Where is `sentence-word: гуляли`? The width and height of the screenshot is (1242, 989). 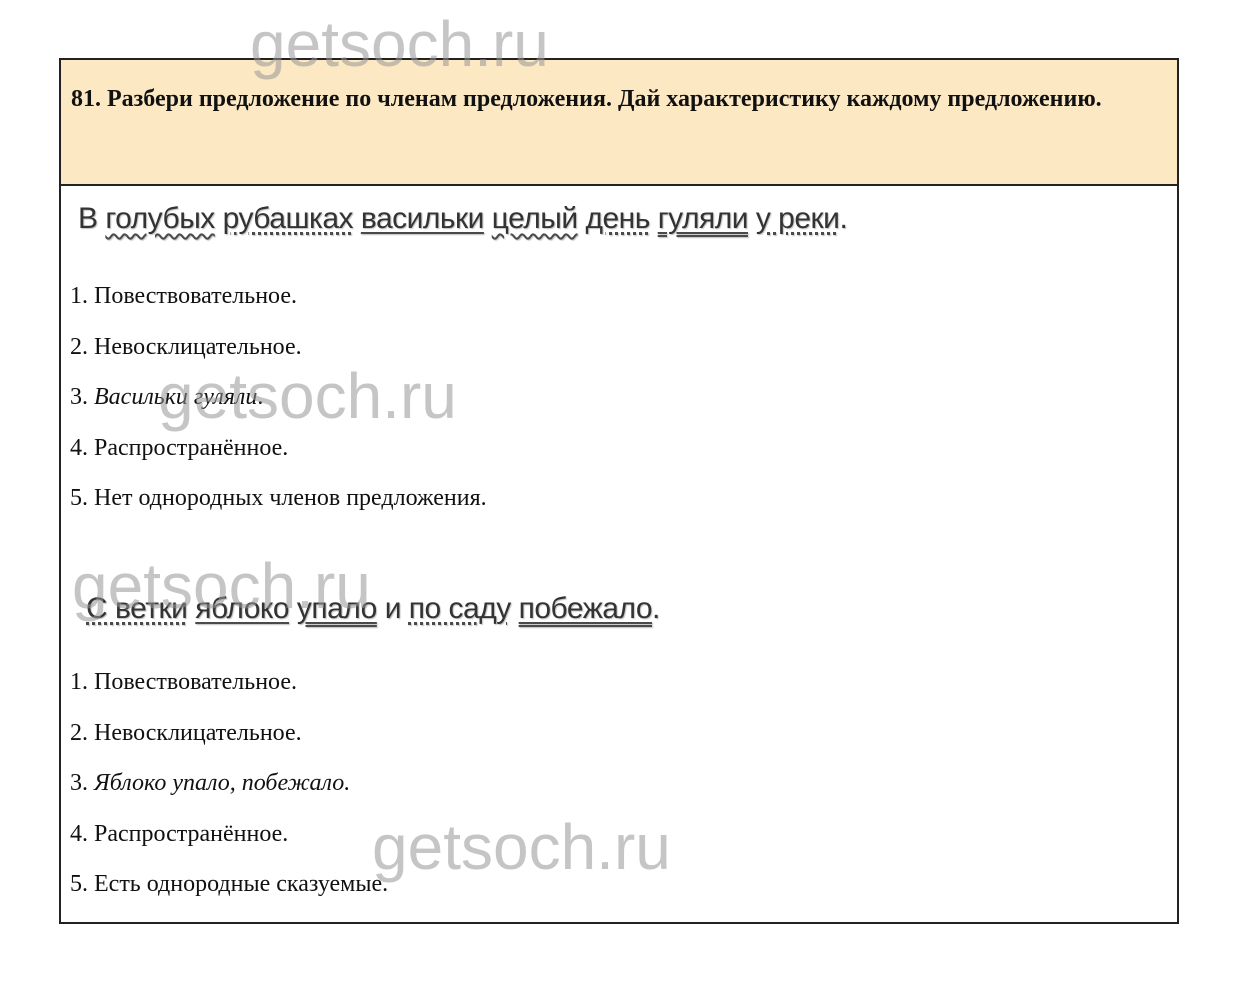
sentence-word: гуляли is located at coordinates (703, 218).